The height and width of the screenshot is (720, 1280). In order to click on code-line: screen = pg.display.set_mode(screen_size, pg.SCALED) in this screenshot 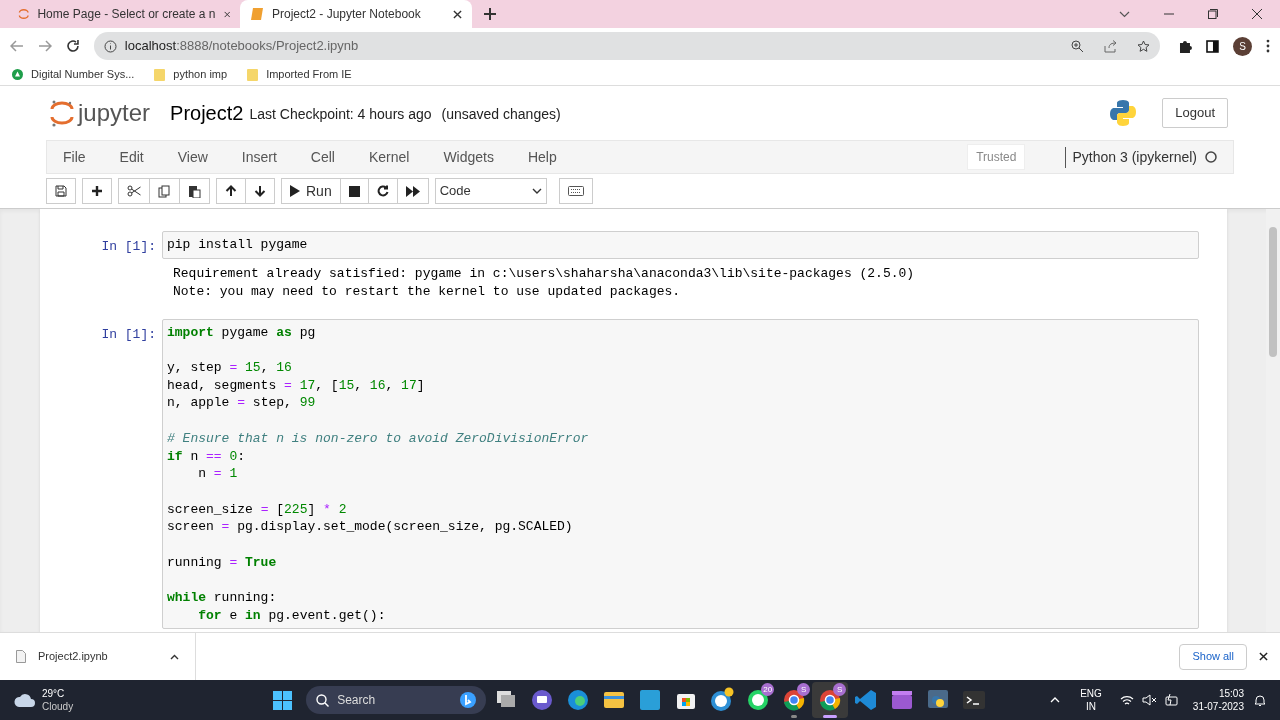, I will do `click(370, 527)`.